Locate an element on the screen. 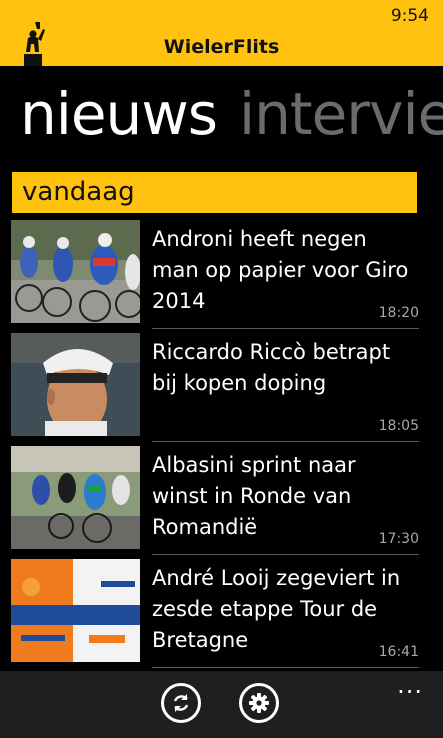 This screenshot has height=738, width=443. news-title: Riccardo Riccò betrapt bij kopen doping is located at coordinates (271, 367).